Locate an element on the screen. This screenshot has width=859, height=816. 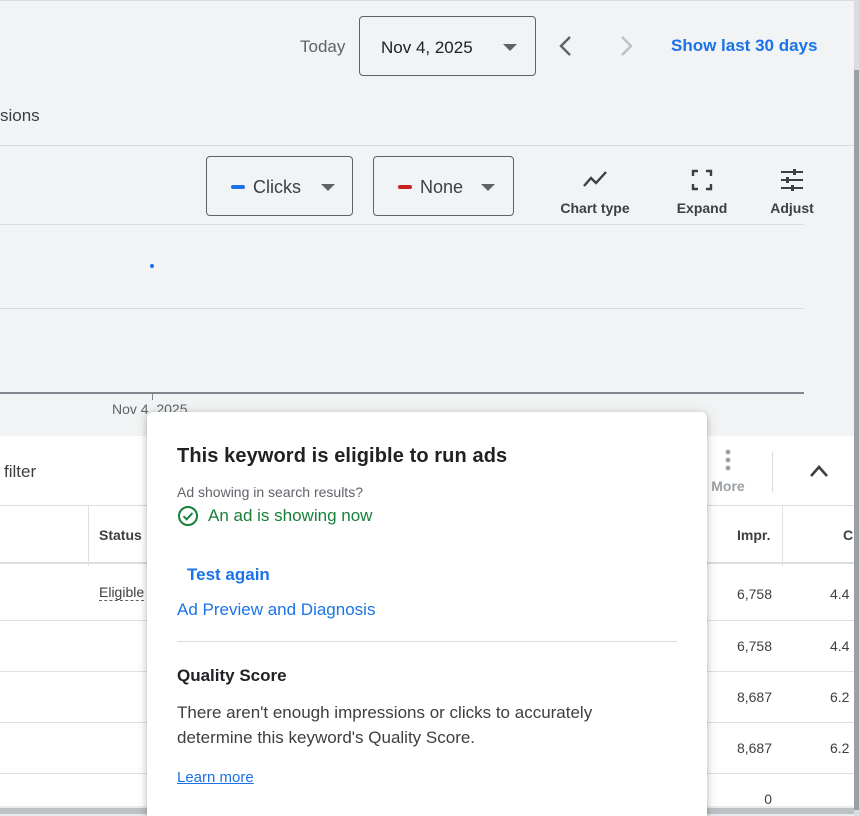
chevron-up-icon is located at coordinates (819, 471).